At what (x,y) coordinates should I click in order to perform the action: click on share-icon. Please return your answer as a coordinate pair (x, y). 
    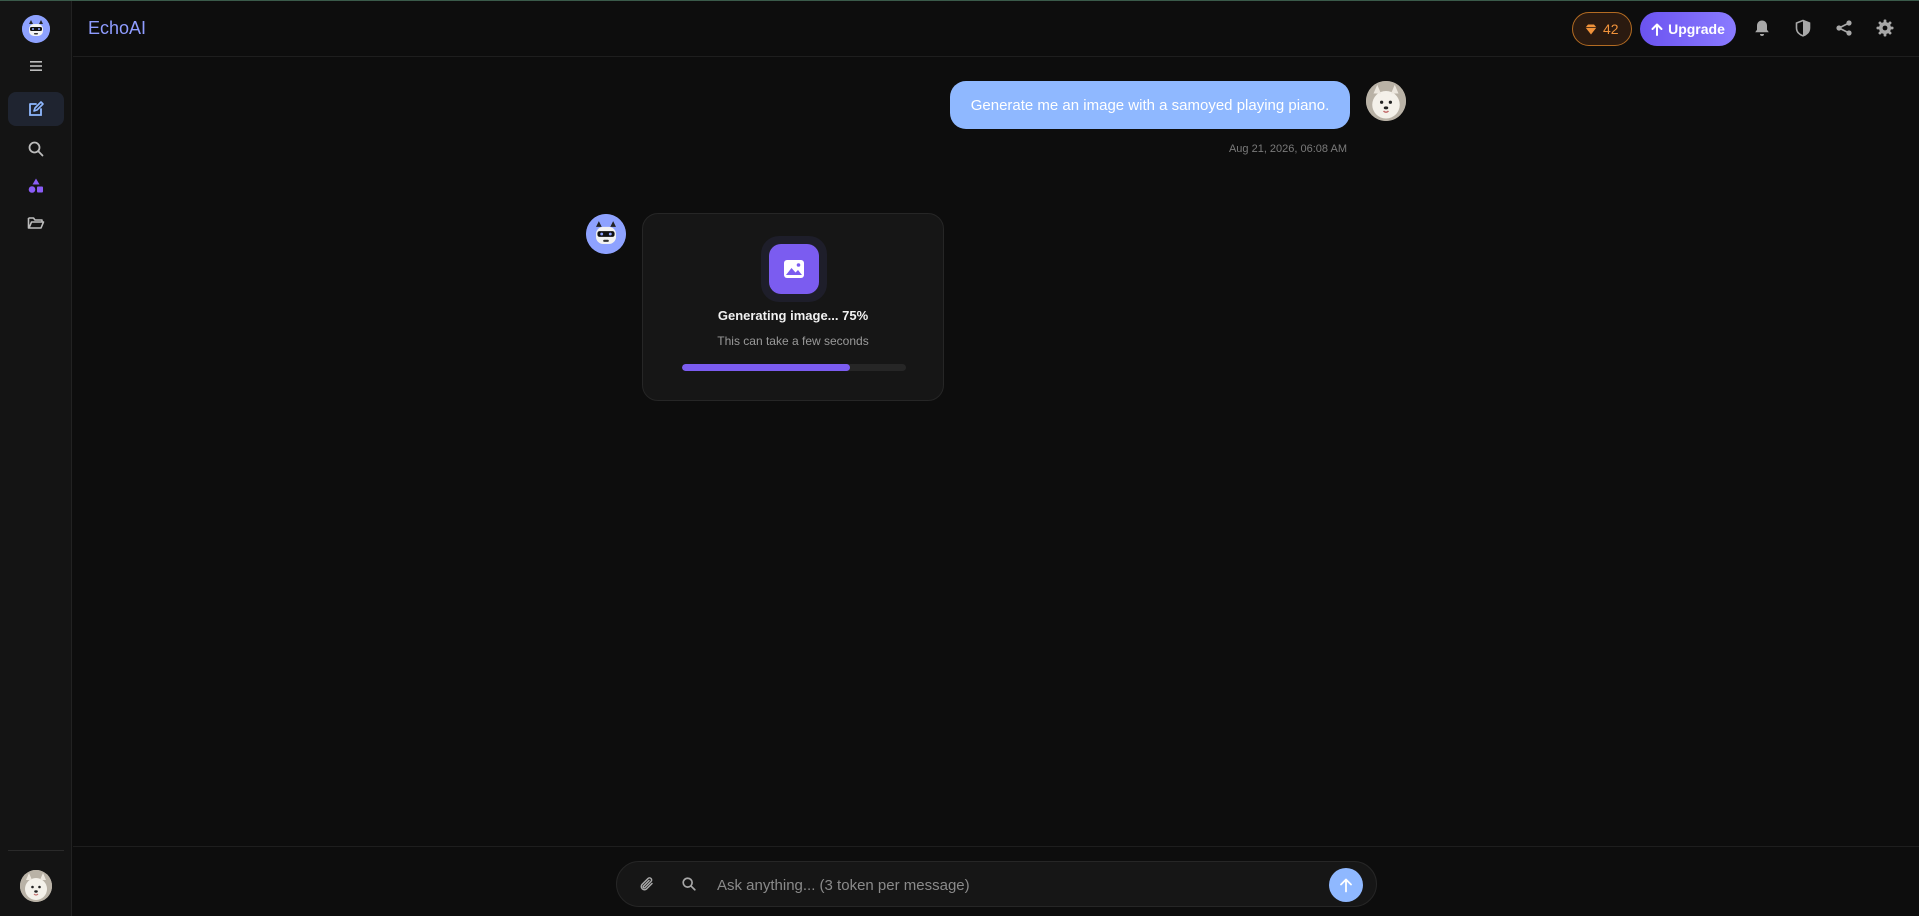
    Looking at the image, I should click on (1844, 28).